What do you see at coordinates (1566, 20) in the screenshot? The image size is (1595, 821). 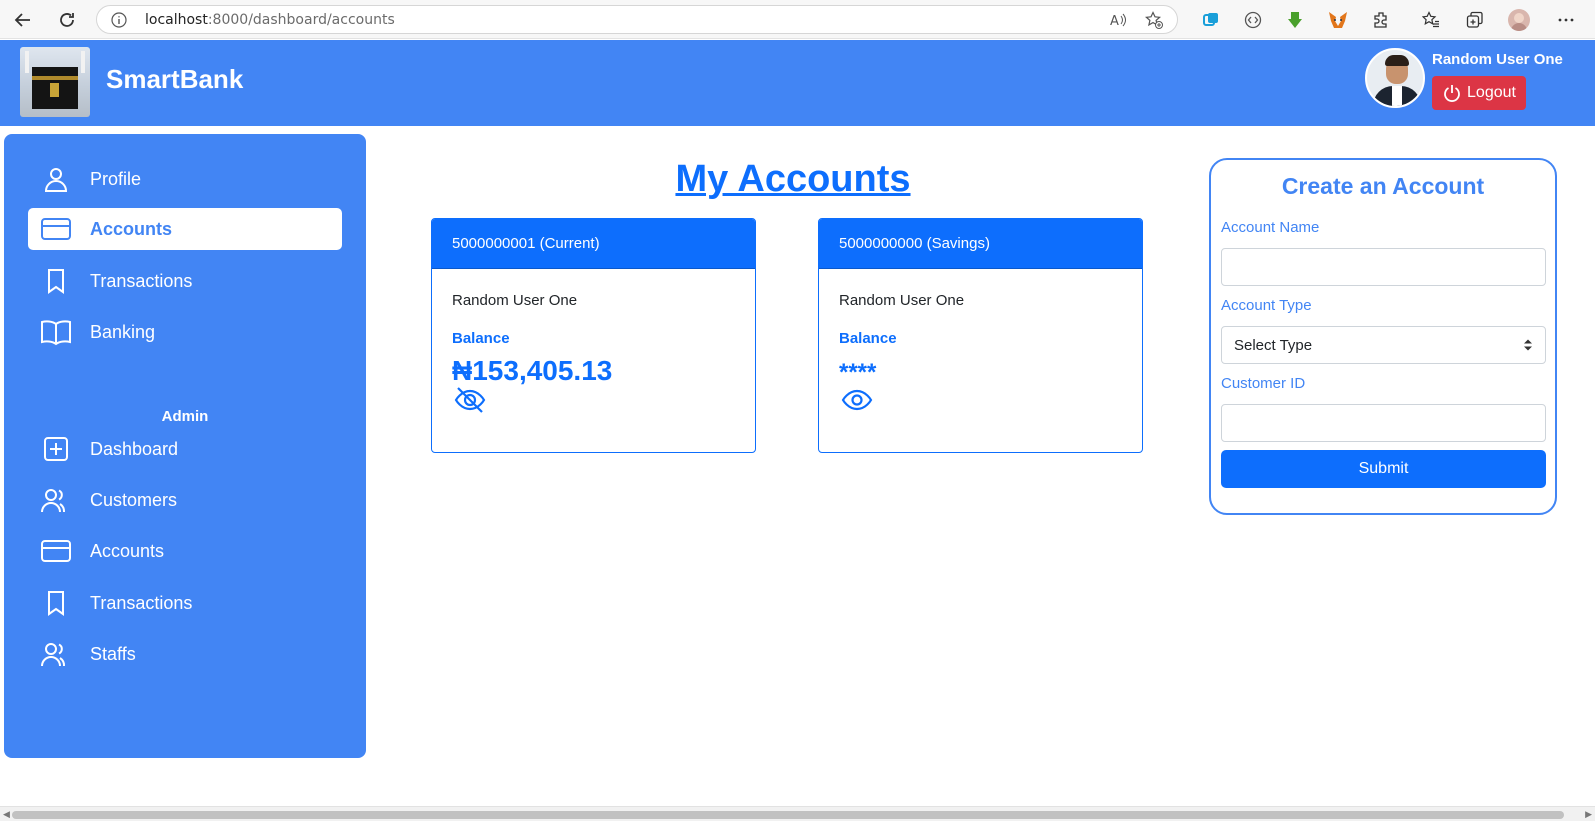 I see `more-menu-icon` at bounding box center [1566, 20].